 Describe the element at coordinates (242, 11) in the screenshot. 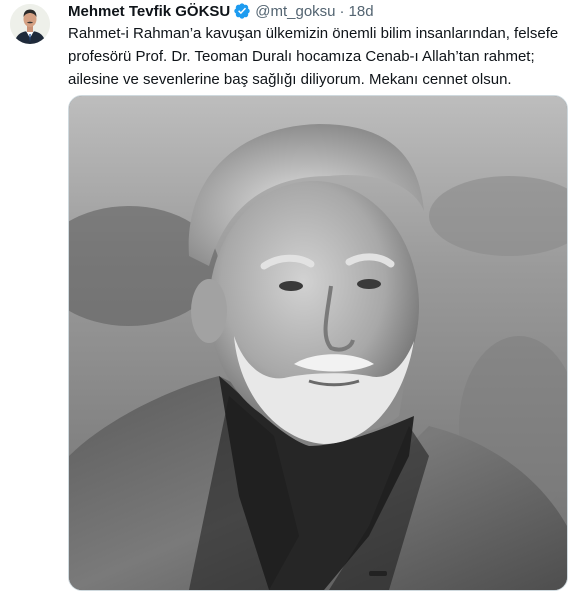

I see `verified-badge-icon` at that location.